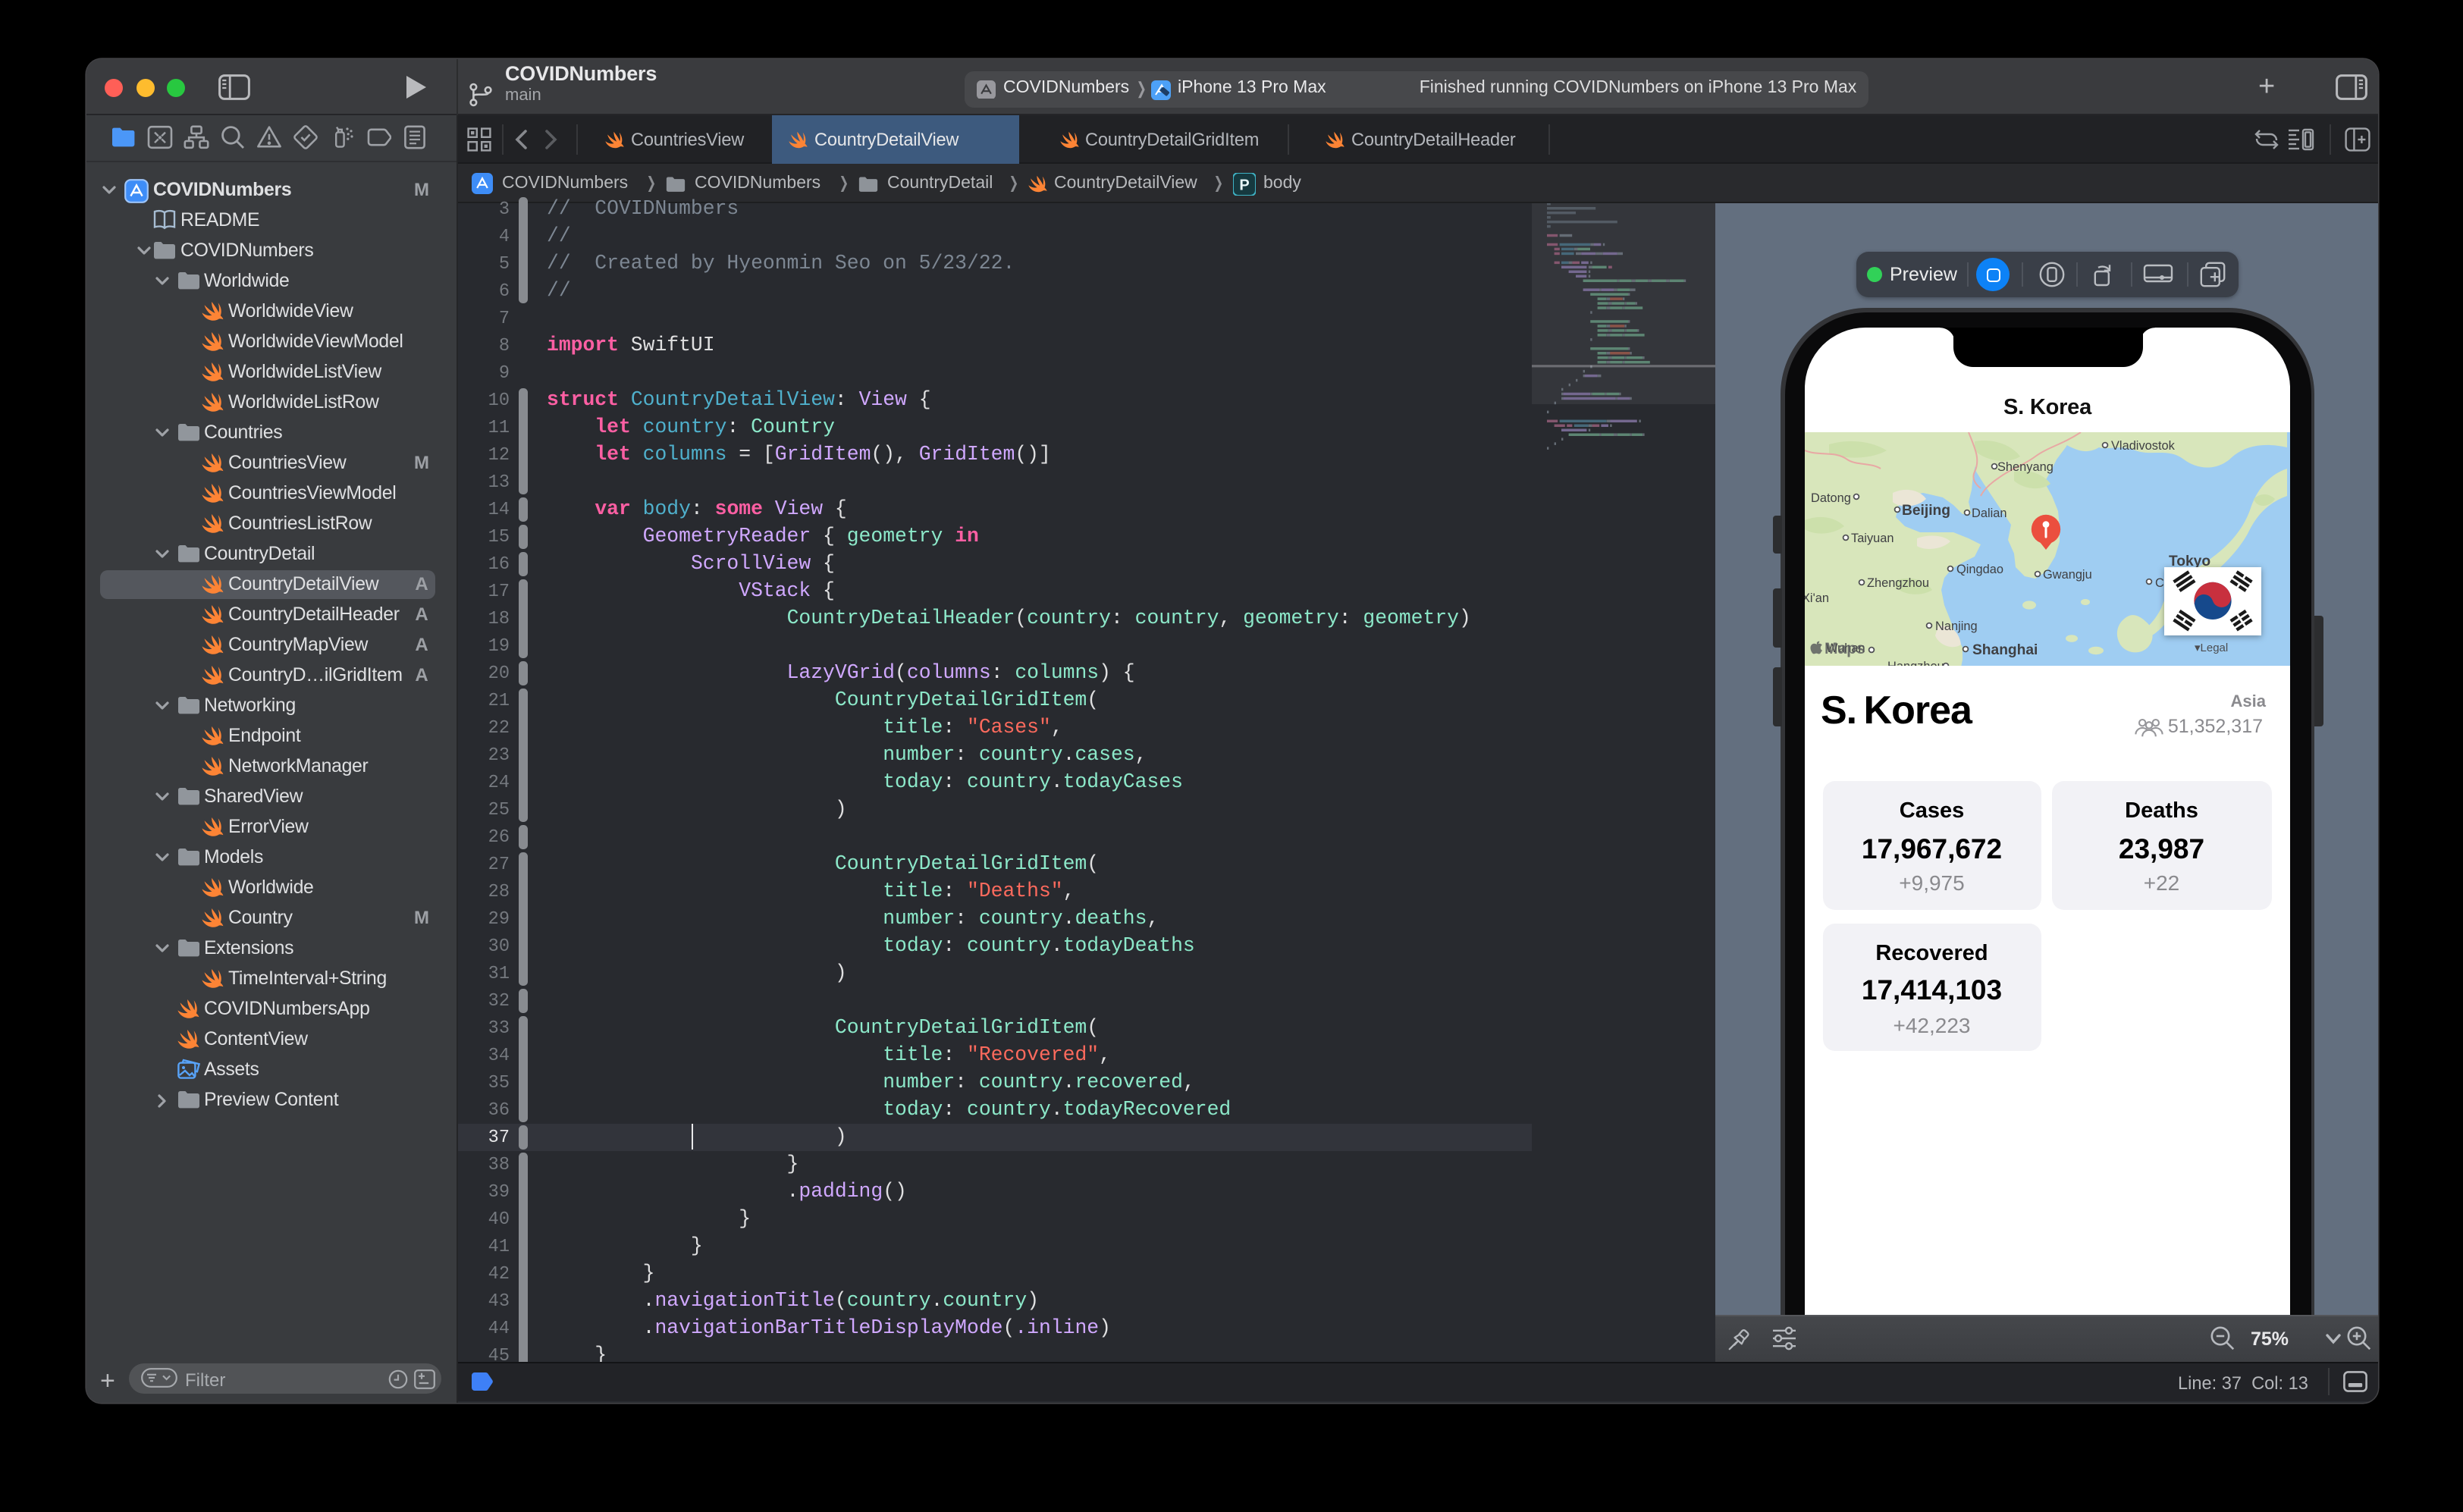  Describe the element at coordinates (1989, 512) in the screenshot. I see `svg-text: Dalian` at that location.